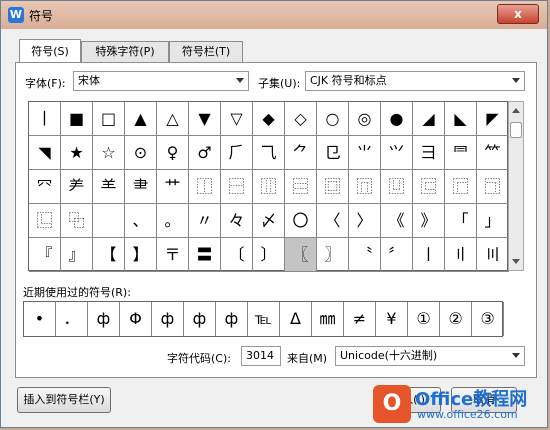 The width and height of the screenshot is (550, 430). I want to click on symbol-cell: 〃, so click(205, 221).